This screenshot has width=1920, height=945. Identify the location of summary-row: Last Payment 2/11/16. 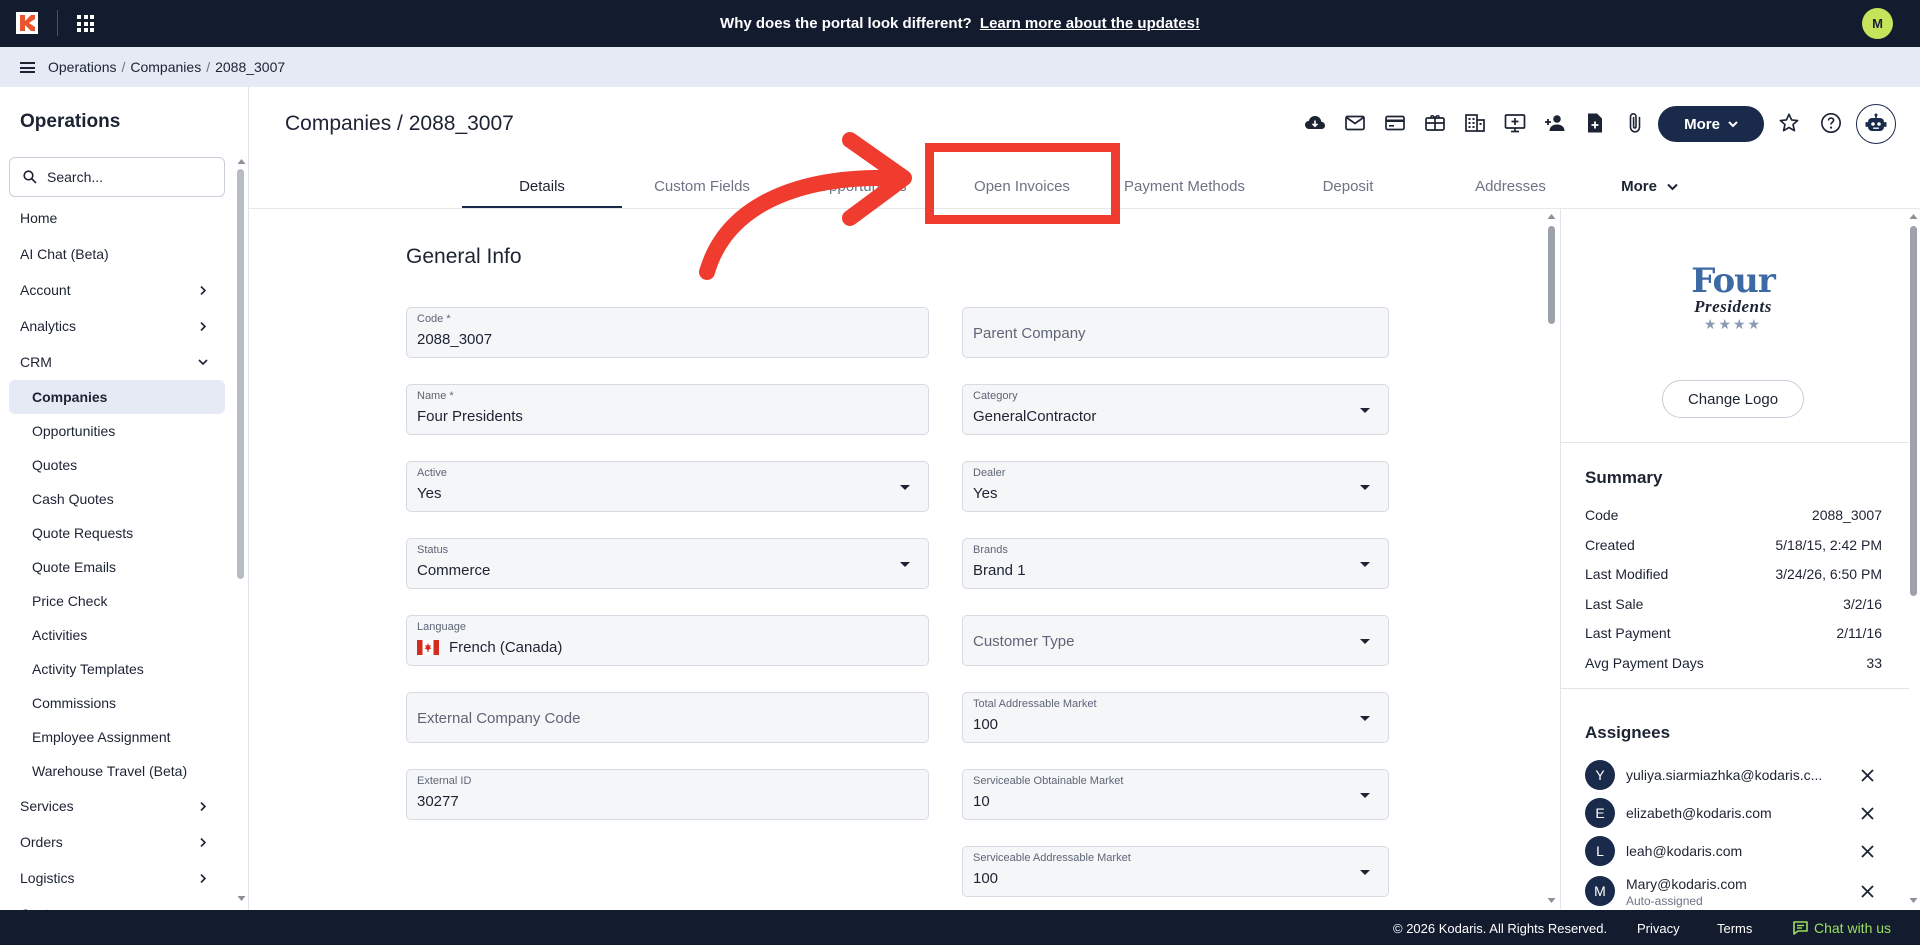
(1733, 633).